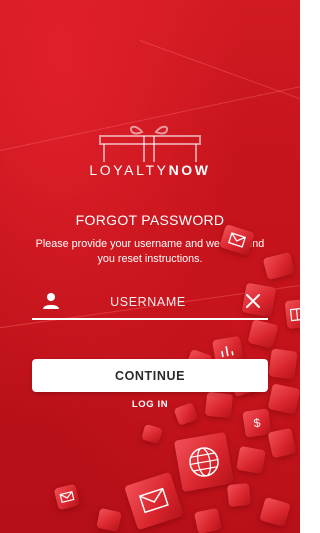  I want to click on gift-box-icon, so click(150, 143).